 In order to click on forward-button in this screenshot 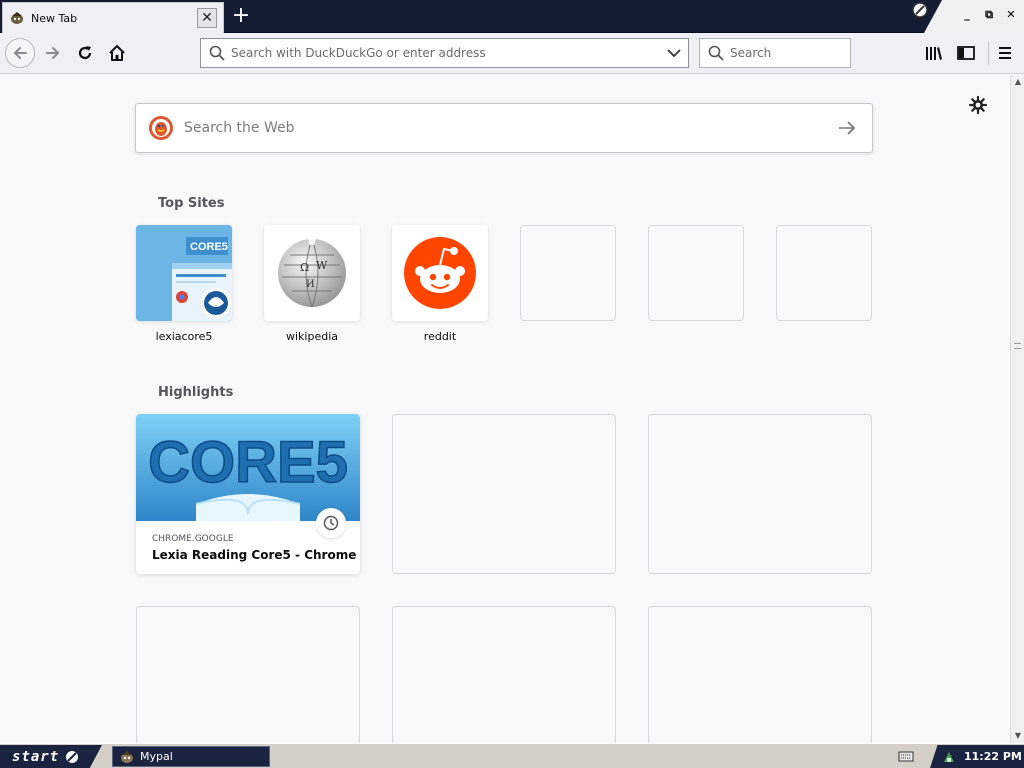, I will do `click(53, 53)`.